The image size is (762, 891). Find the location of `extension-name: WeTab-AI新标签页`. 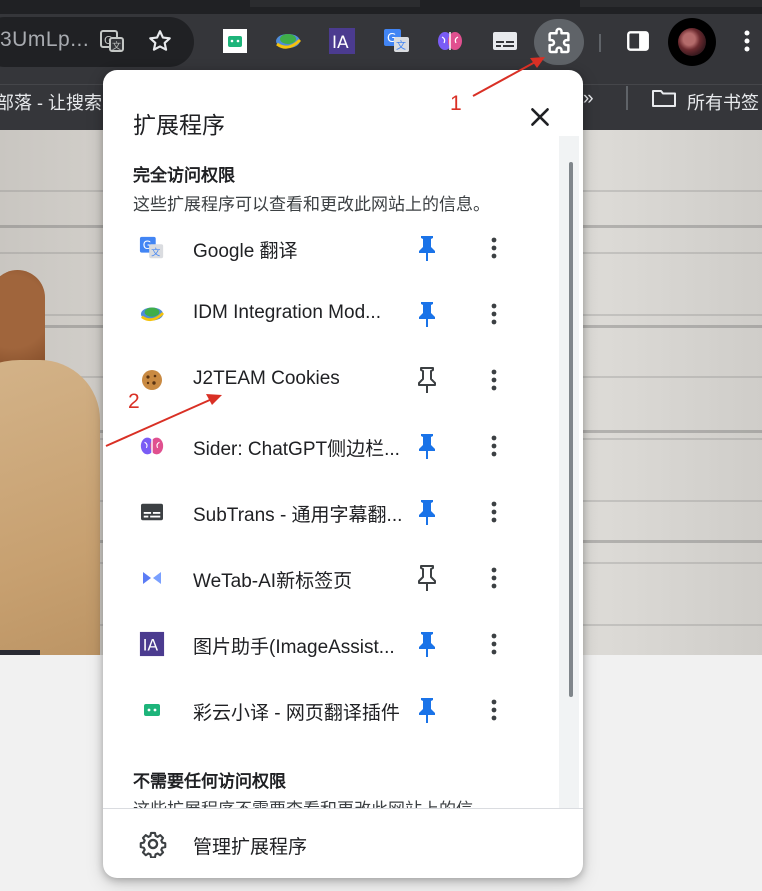

extension-name: WeTab-AI新标签页 is located at coordinates (273, 581).